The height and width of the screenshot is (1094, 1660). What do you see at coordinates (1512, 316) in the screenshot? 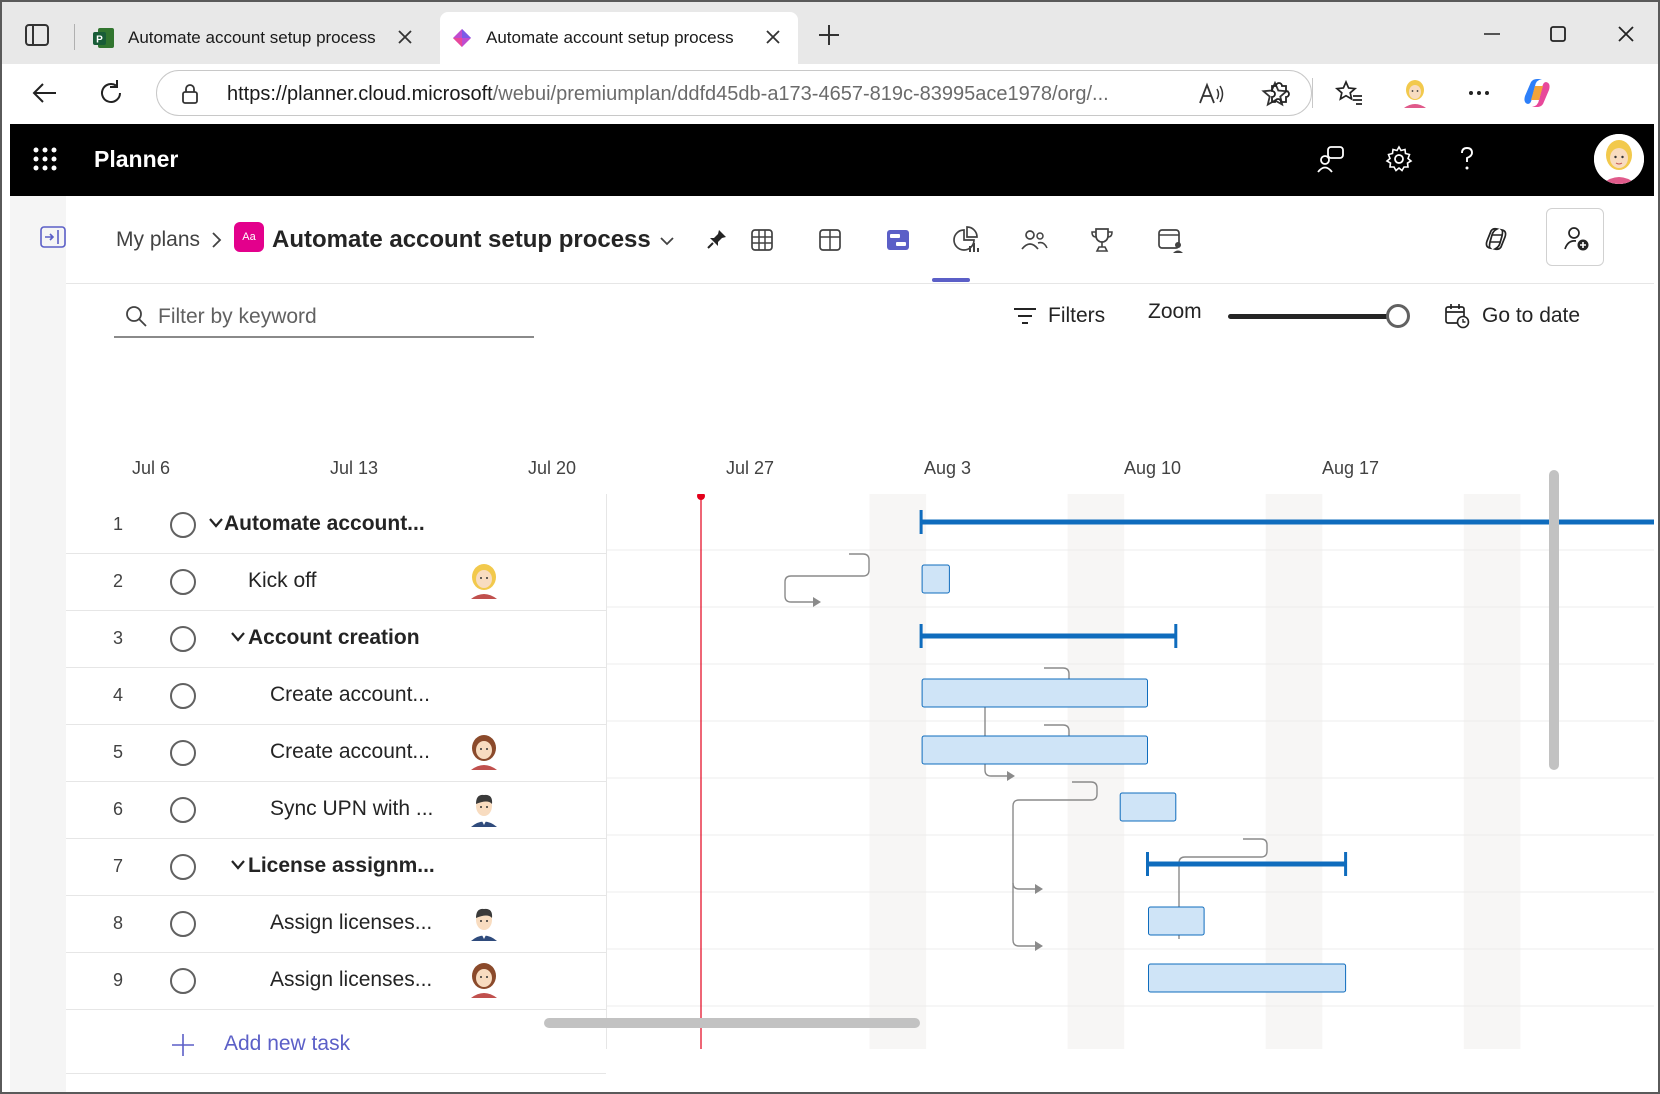
I see `go-to-date-button: Go to date` at bounding box center [1512, 316].